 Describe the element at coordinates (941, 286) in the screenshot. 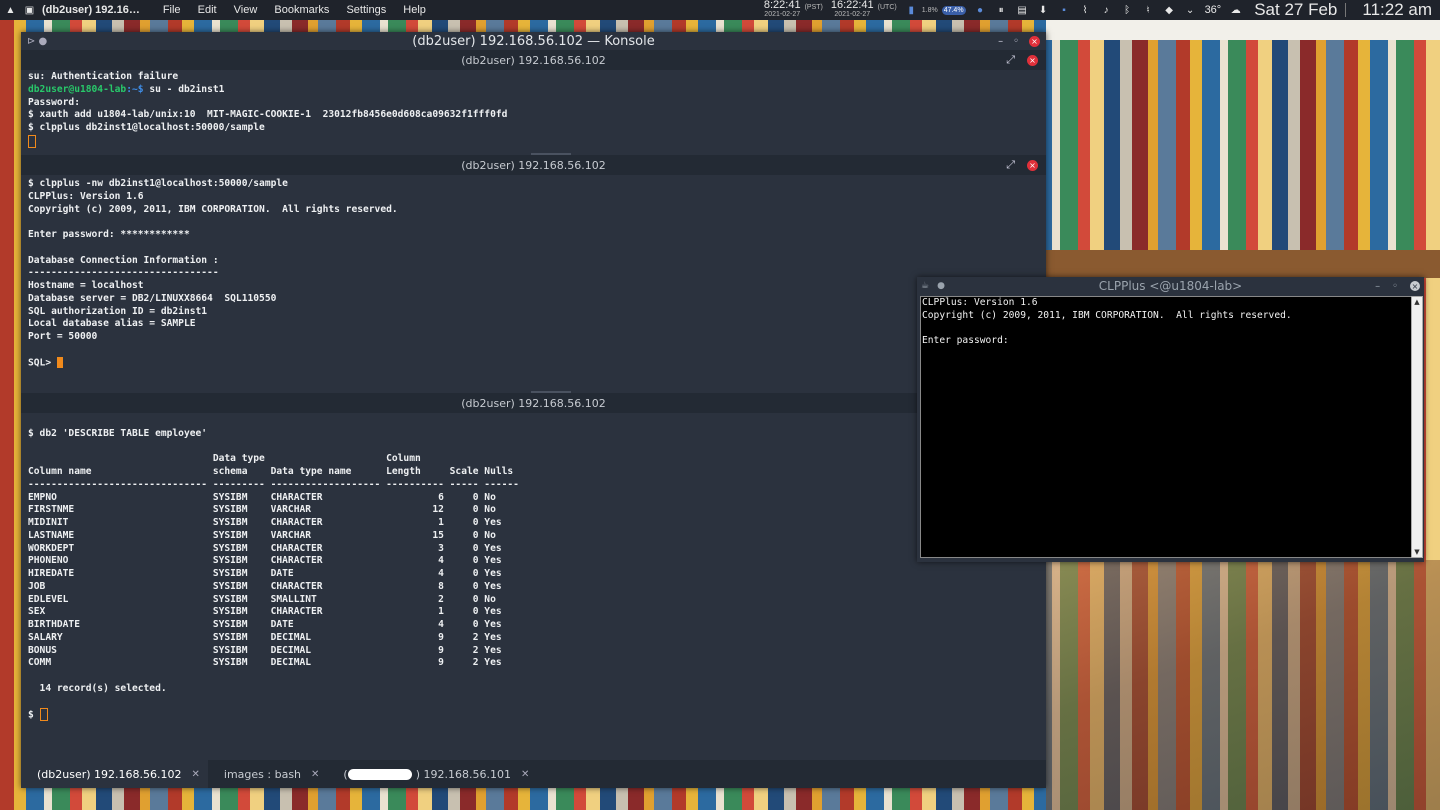

I see `pin-icon: ●` at that location.